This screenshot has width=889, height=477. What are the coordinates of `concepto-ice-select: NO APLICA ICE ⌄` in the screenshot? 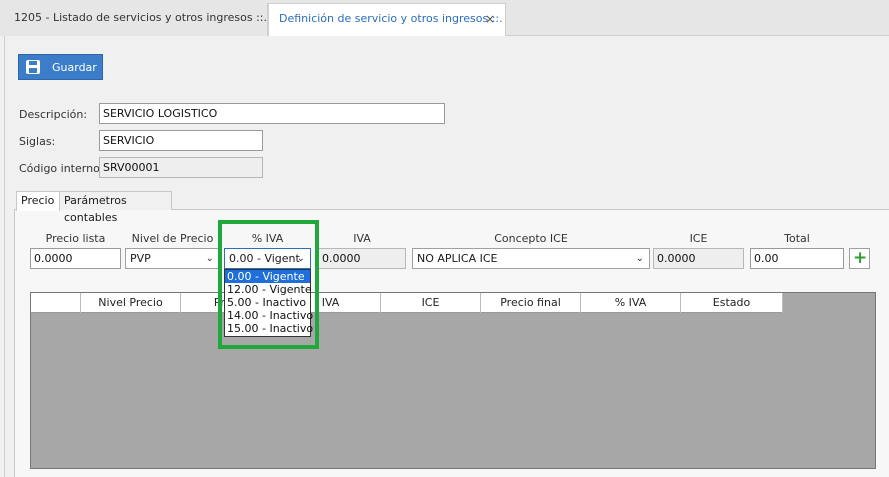 It's located at (531, 258).